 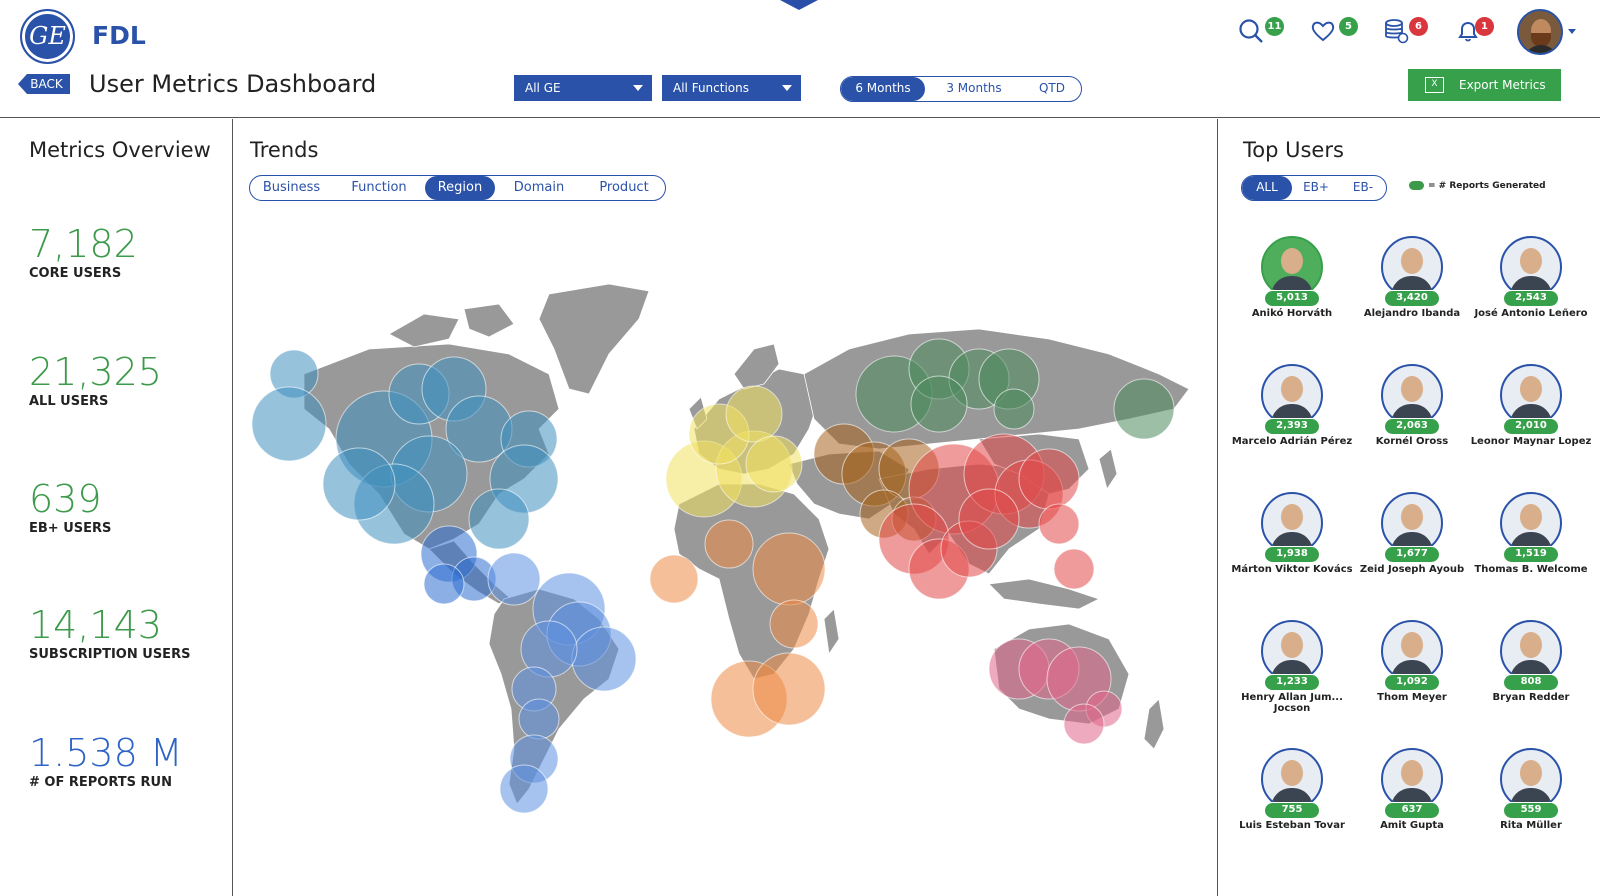 I want to click on top-users-title: Top Users, so click(x=1293, y=150).